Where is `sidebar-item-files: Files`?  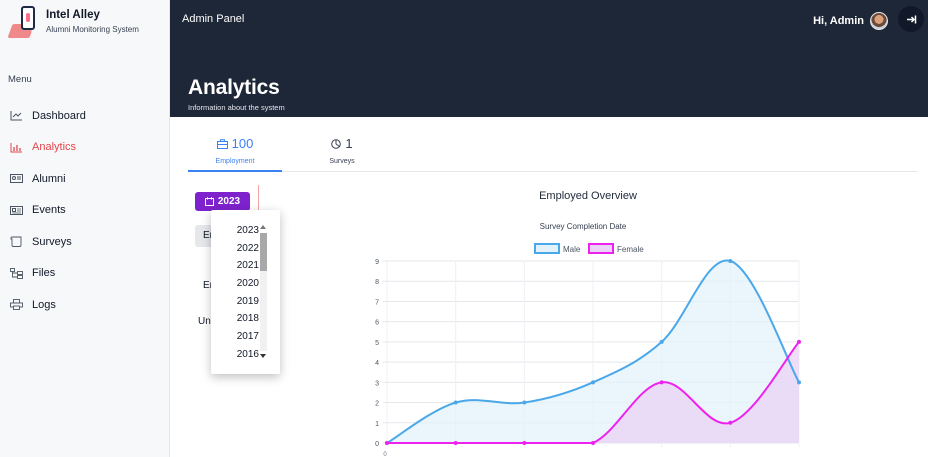
sidebar-item-files: Files is located at coordinates (85, 274).